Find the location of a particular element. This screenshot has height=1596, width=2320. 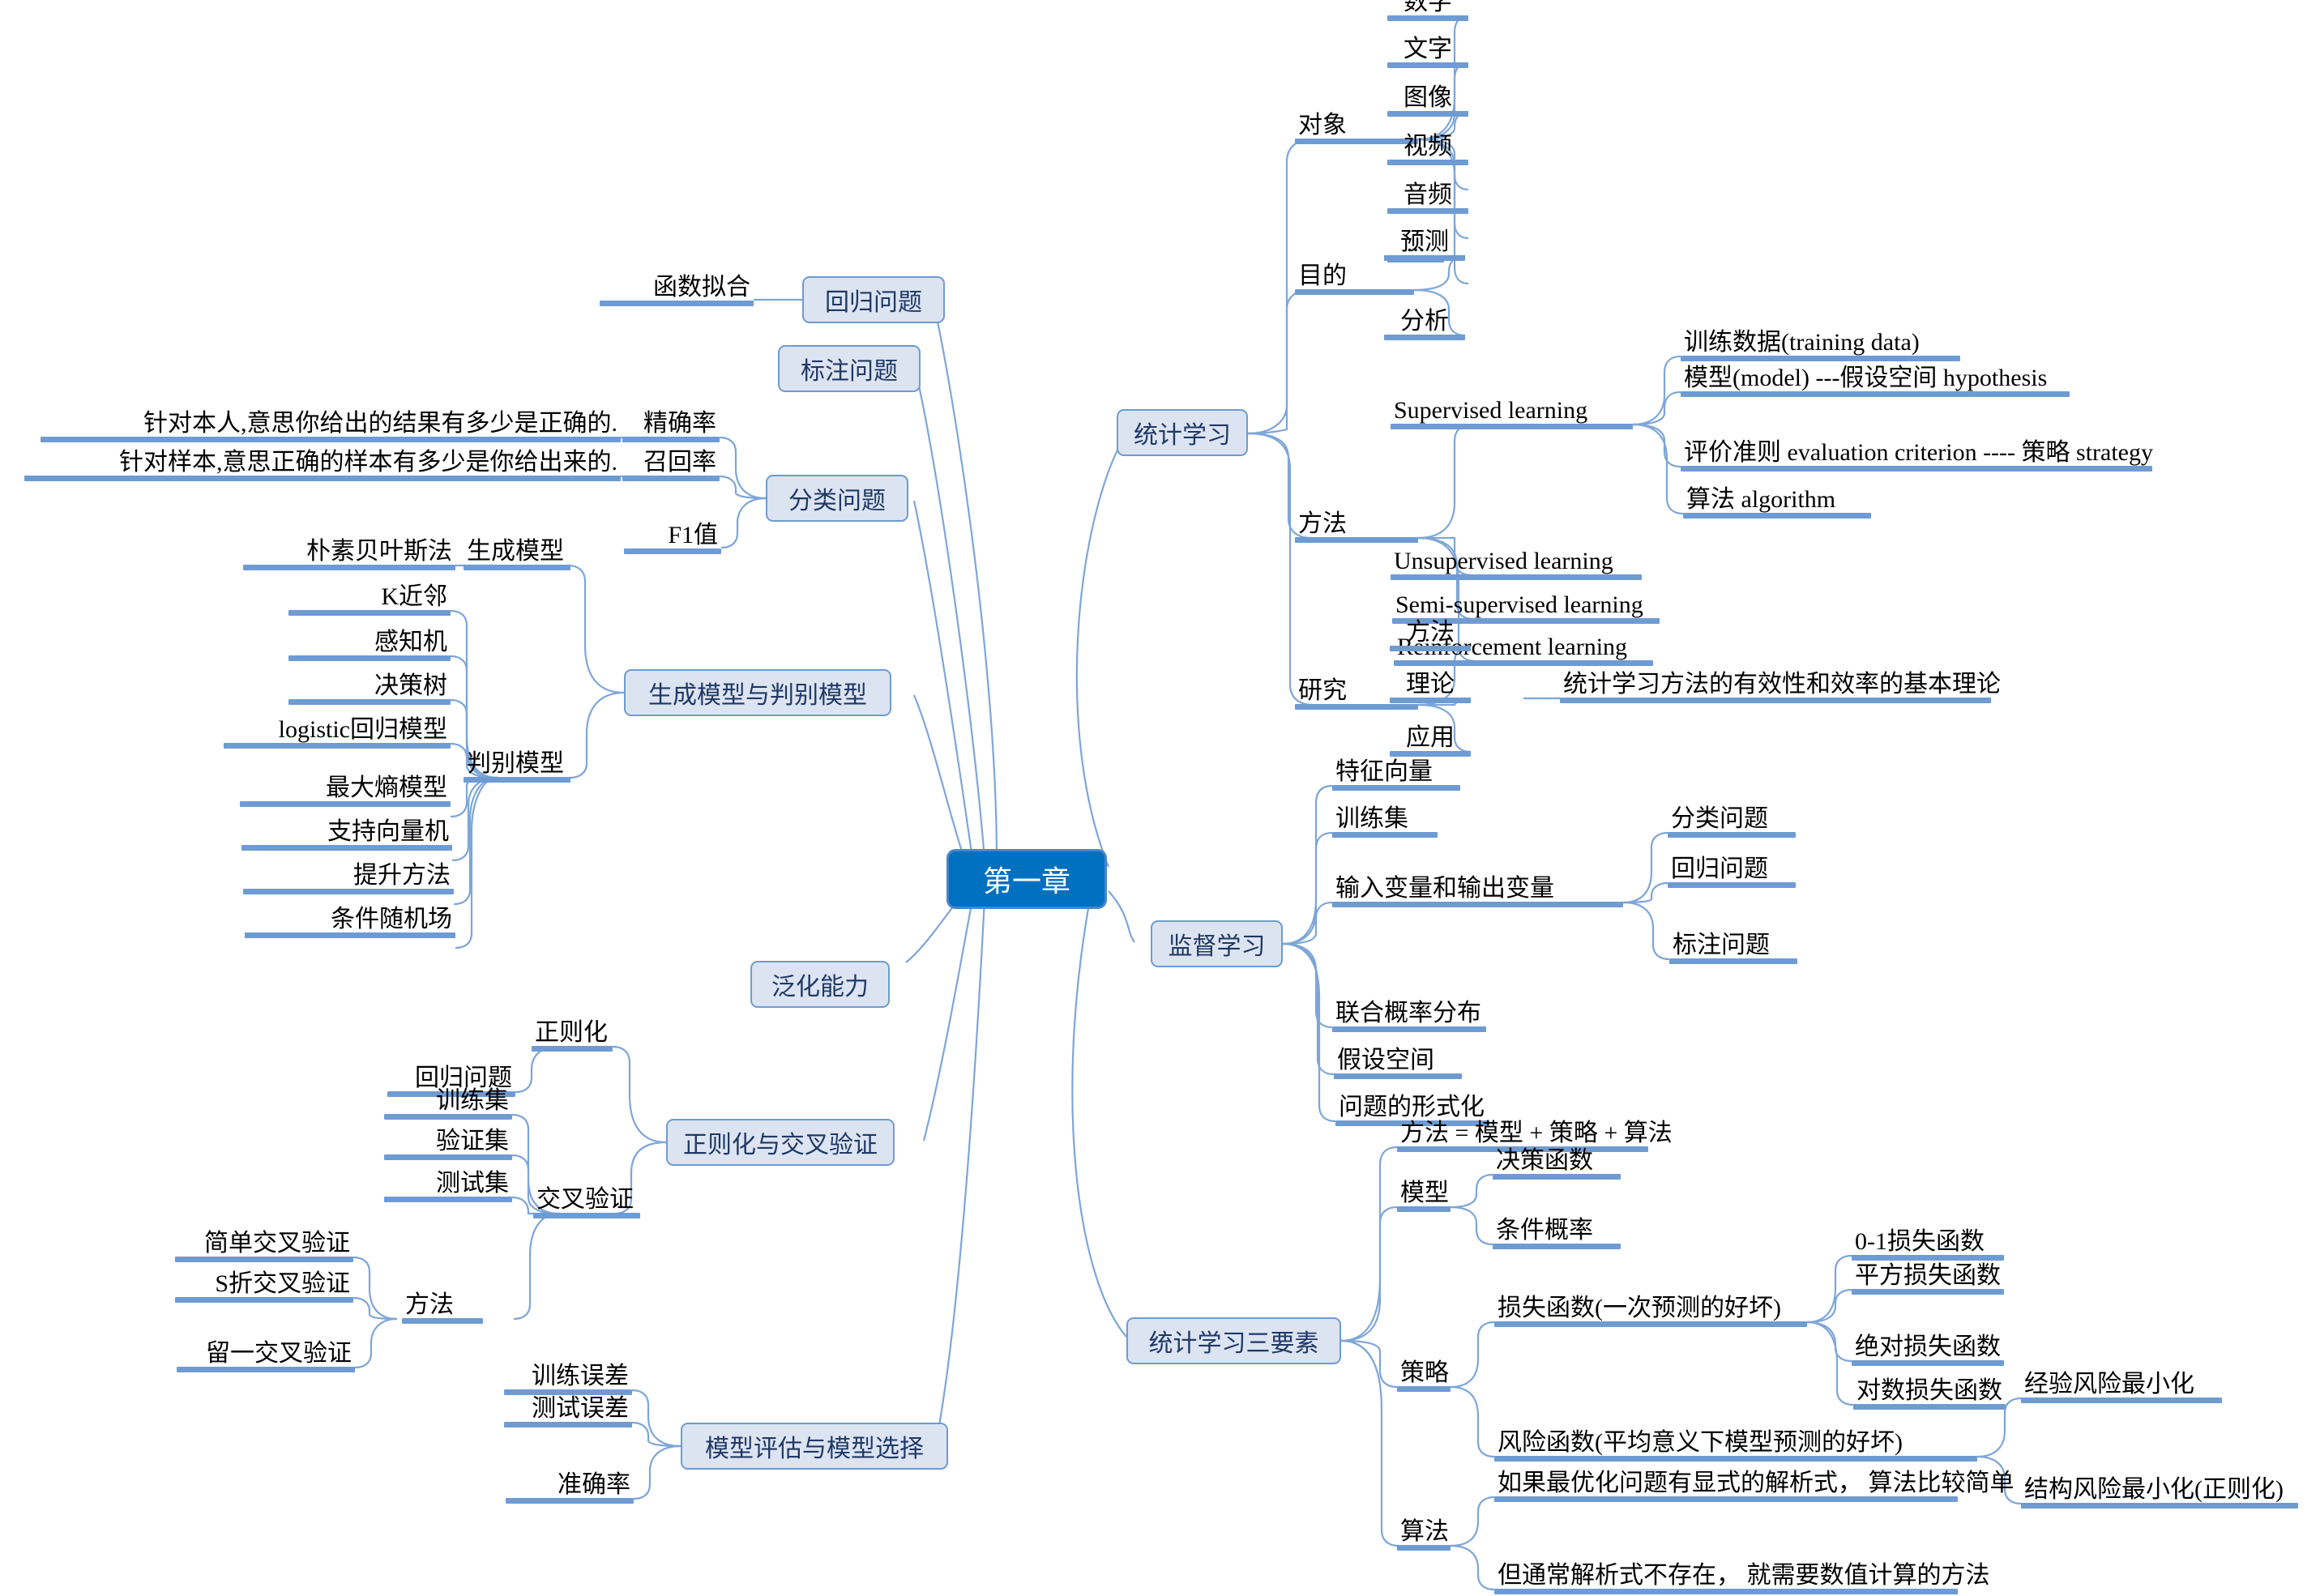

leaf-algorithm-item-1: 但通常解析式不存在， 就需要数值计算的方法 is located at coordinates (1742, 1579).